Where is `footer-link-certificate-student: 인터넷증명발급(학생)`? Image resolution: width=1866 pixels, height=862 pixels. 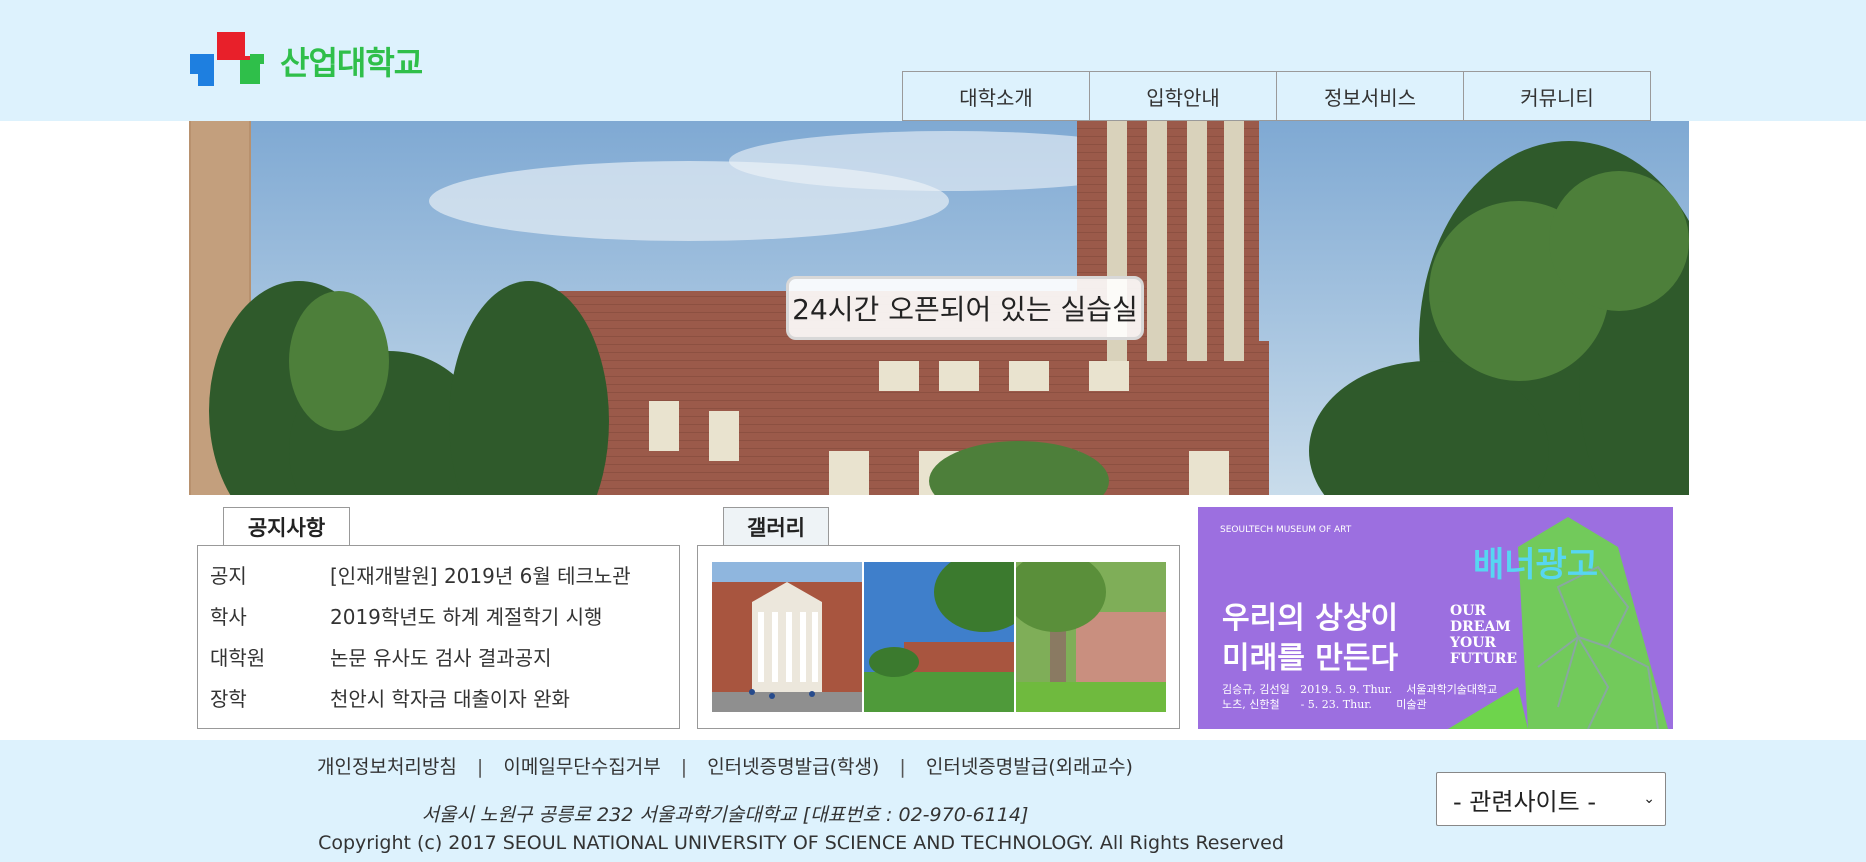
footer-link-certificate-student: 인터넷증명발급(학생) is located at coordinates (793, 767).